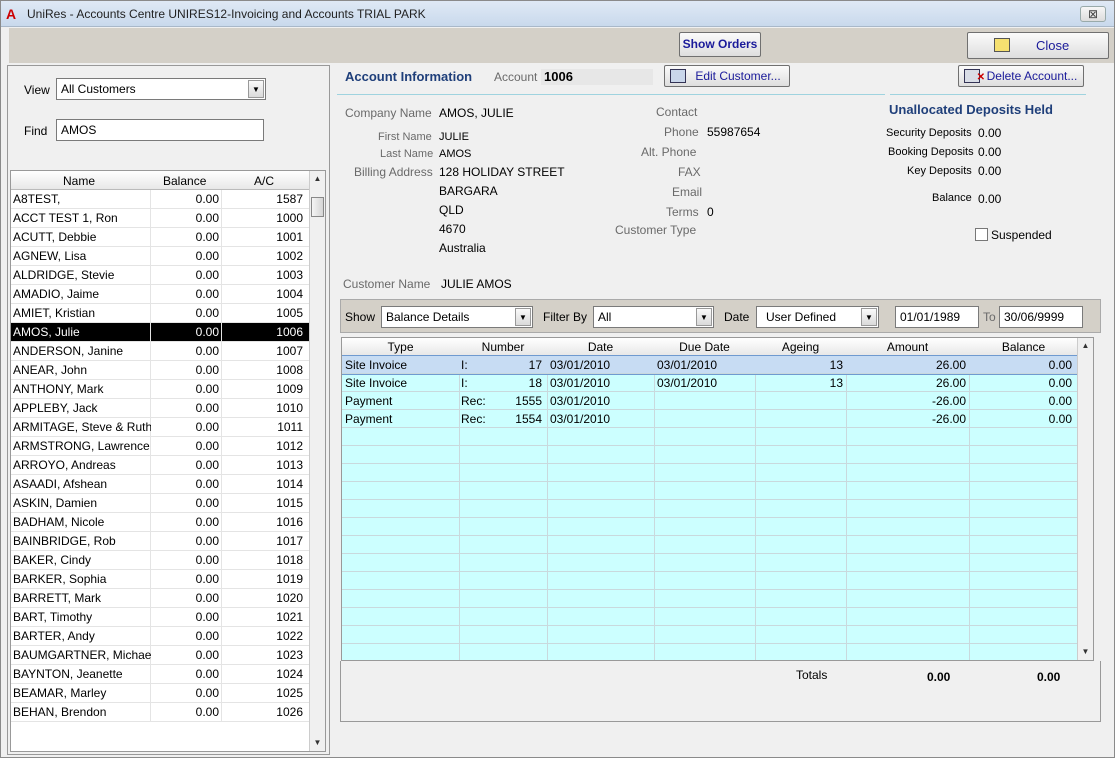  I want to click on customer-row: BAUMGARTNER, Michael 0.00 1023, so click(161, 655).